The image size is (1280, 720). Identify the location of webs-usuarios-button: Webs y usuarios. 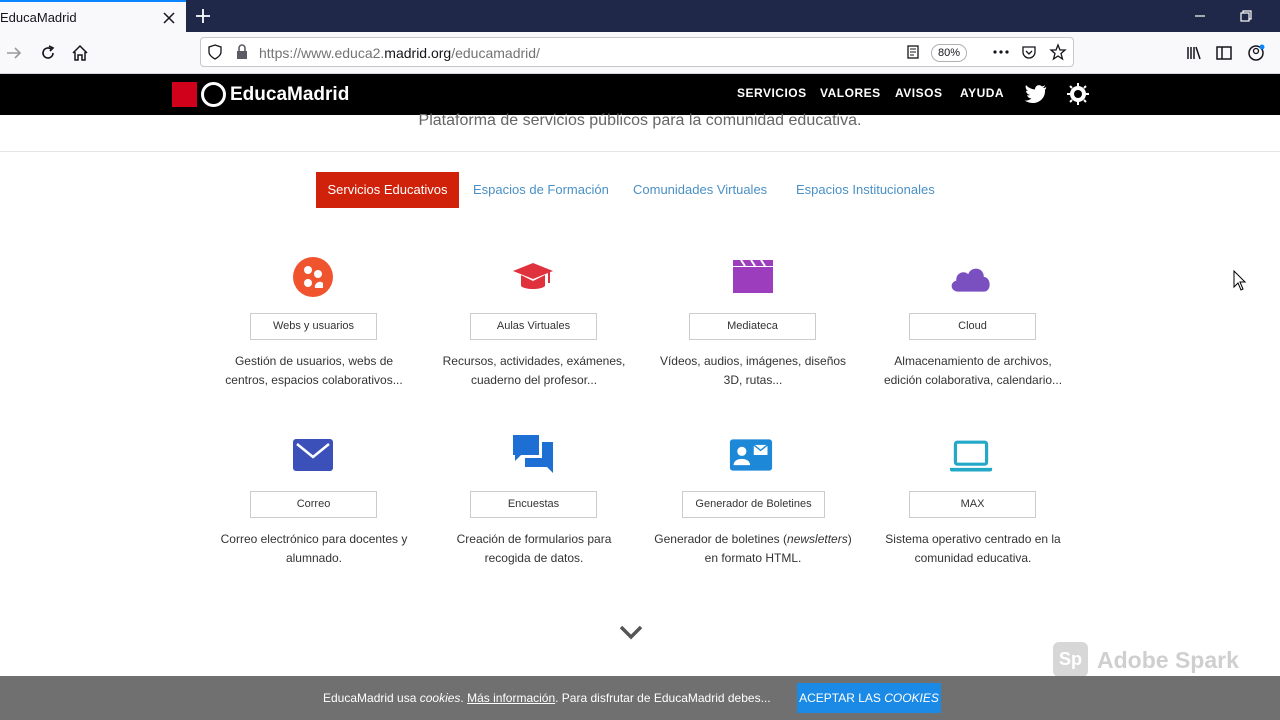
(313, 326).